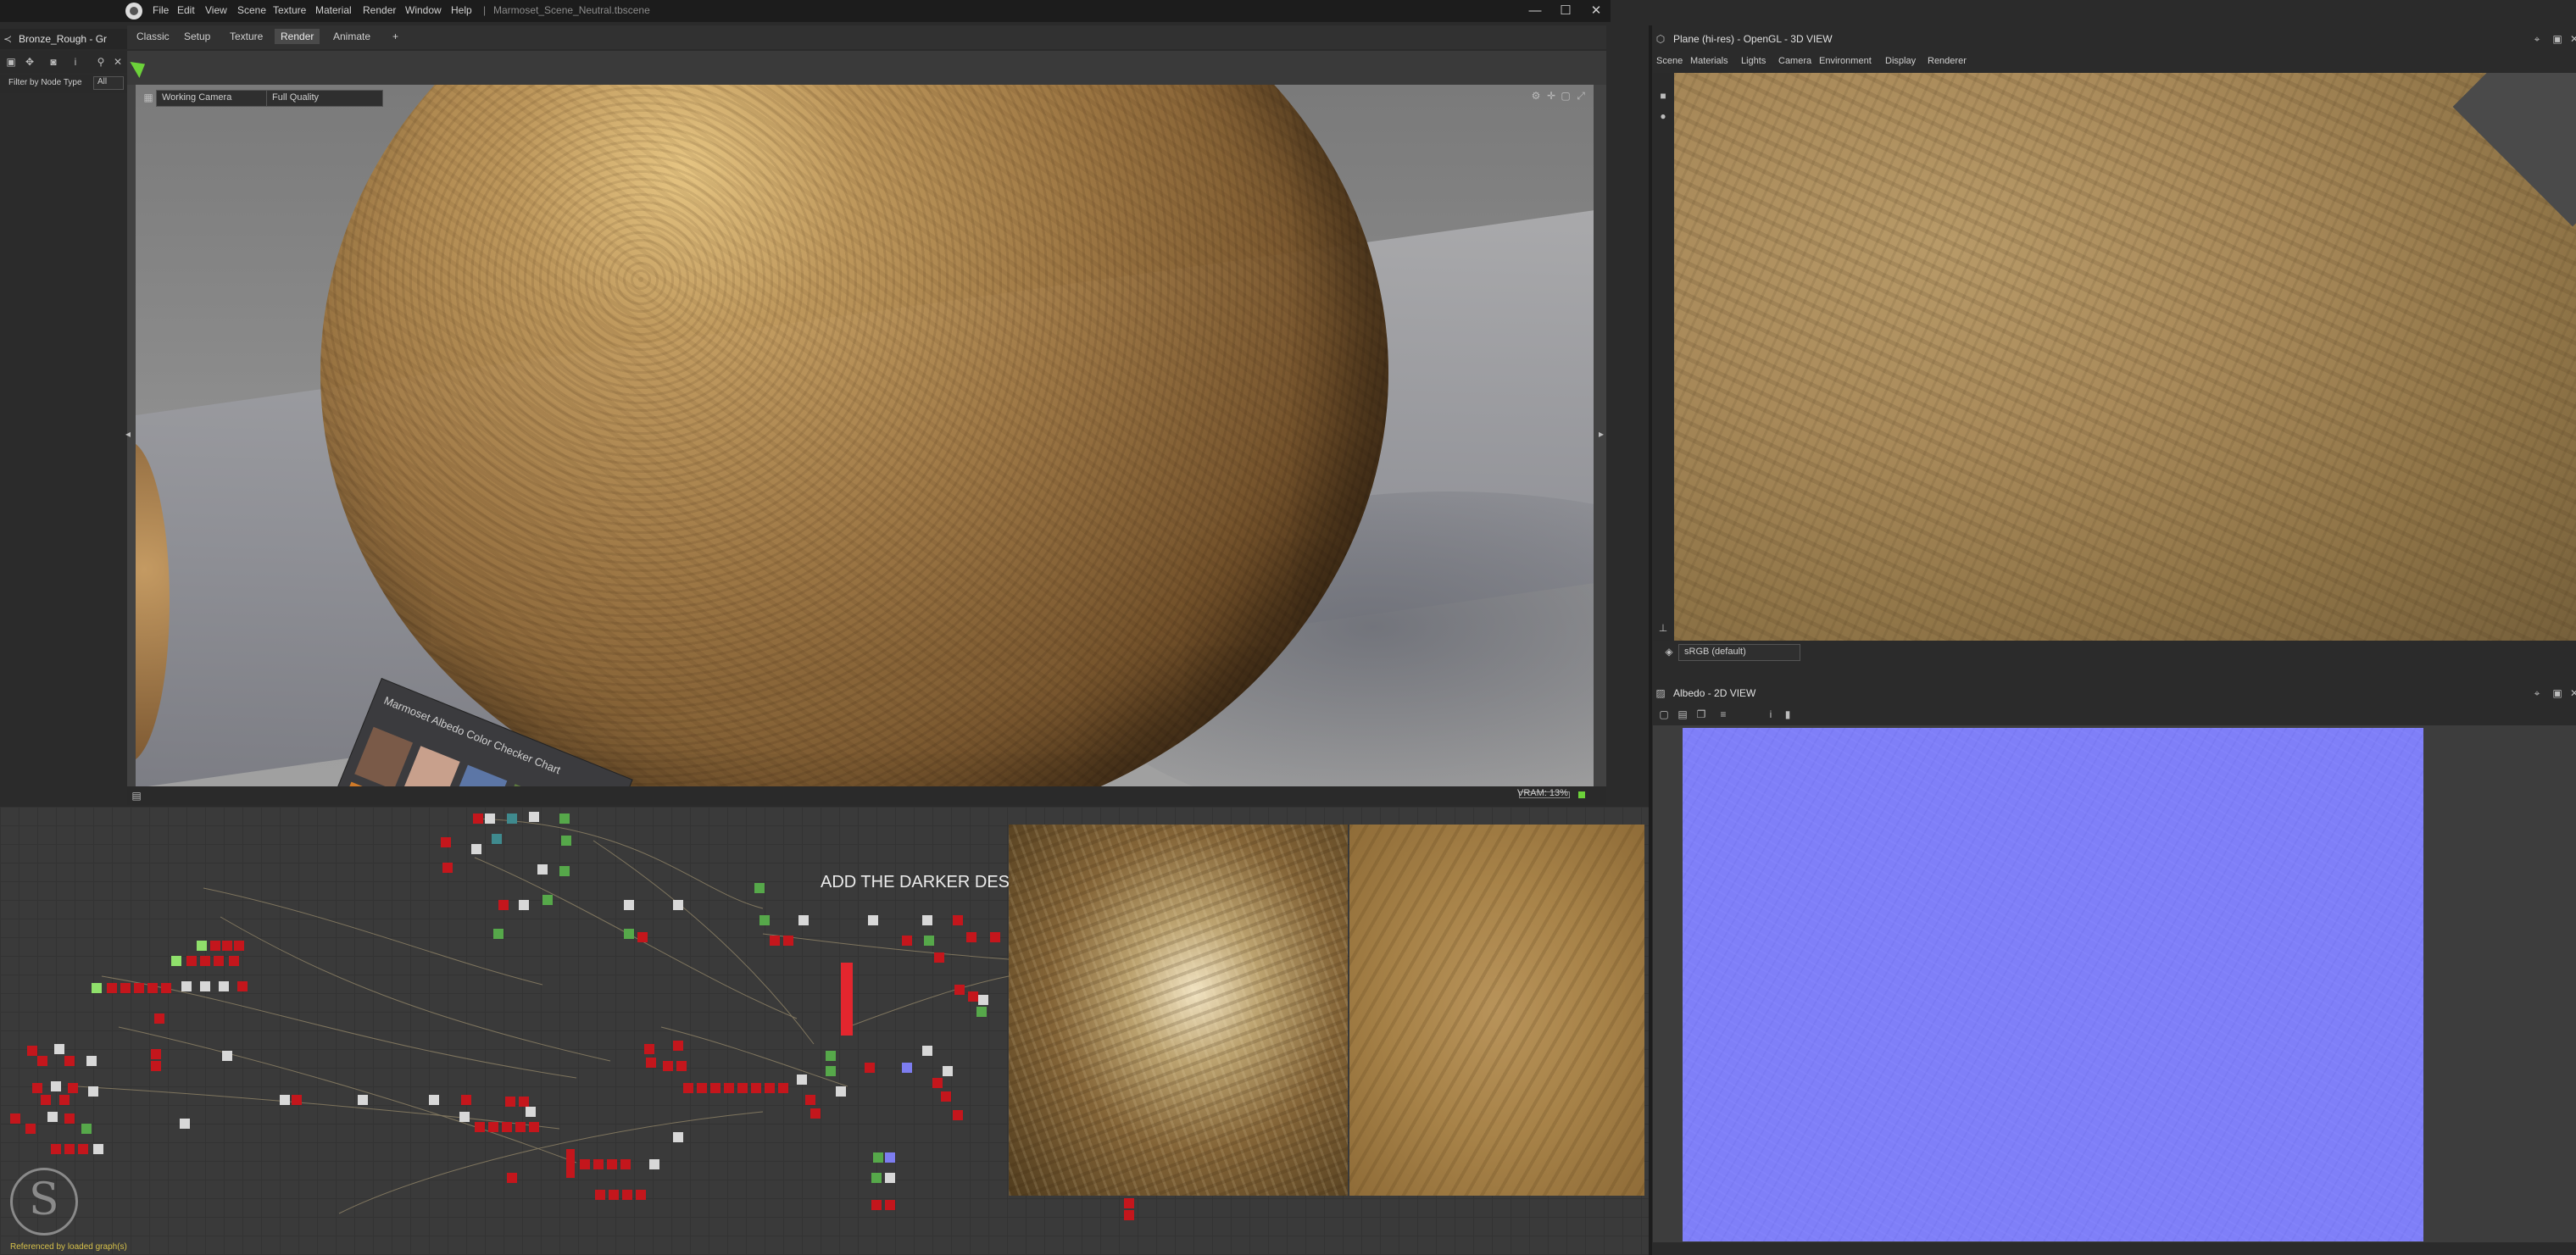 This screenshot has height=1255, width=2576. What do you see at coordinates (1739, 652) in the screenshot?
I see `colorspace-select: sRGB (default)` at bounding box center [1739, 652].